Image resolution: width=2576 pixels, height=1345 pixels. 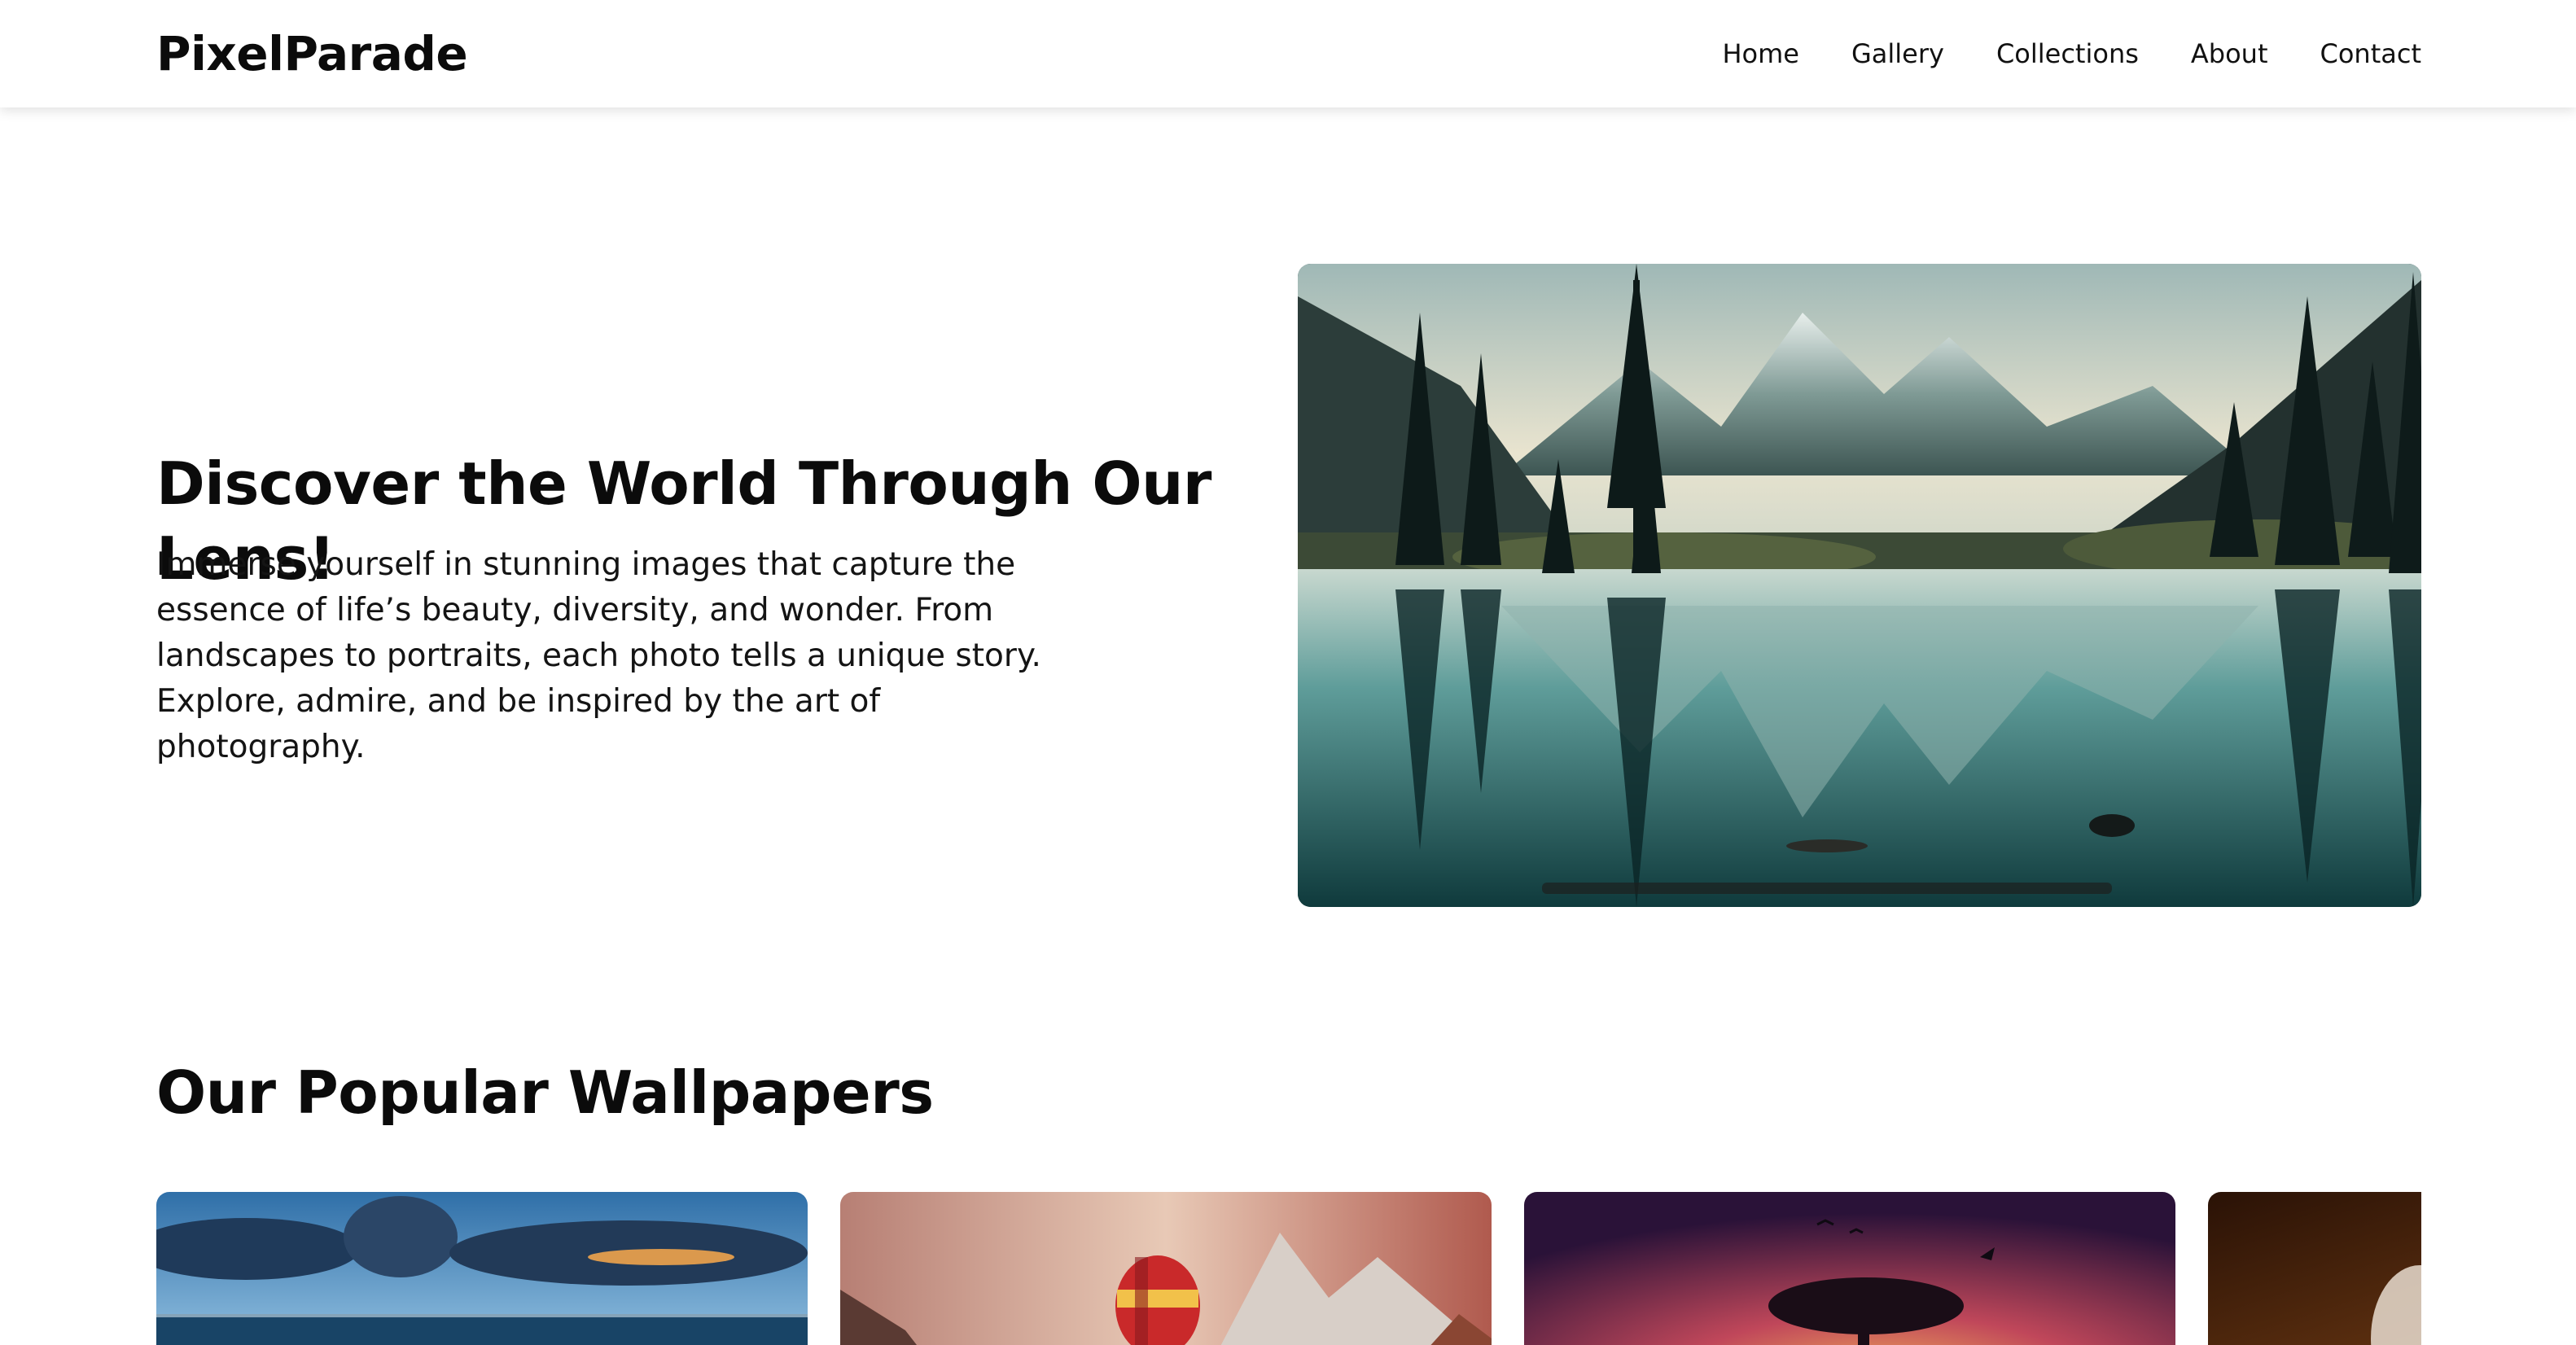 What do you see at coordinates (545, 1092) in the screenshot?
I see `popular-wallpapers-heading: Our Popular Wallpapers` at bounding box center [545, 1092].